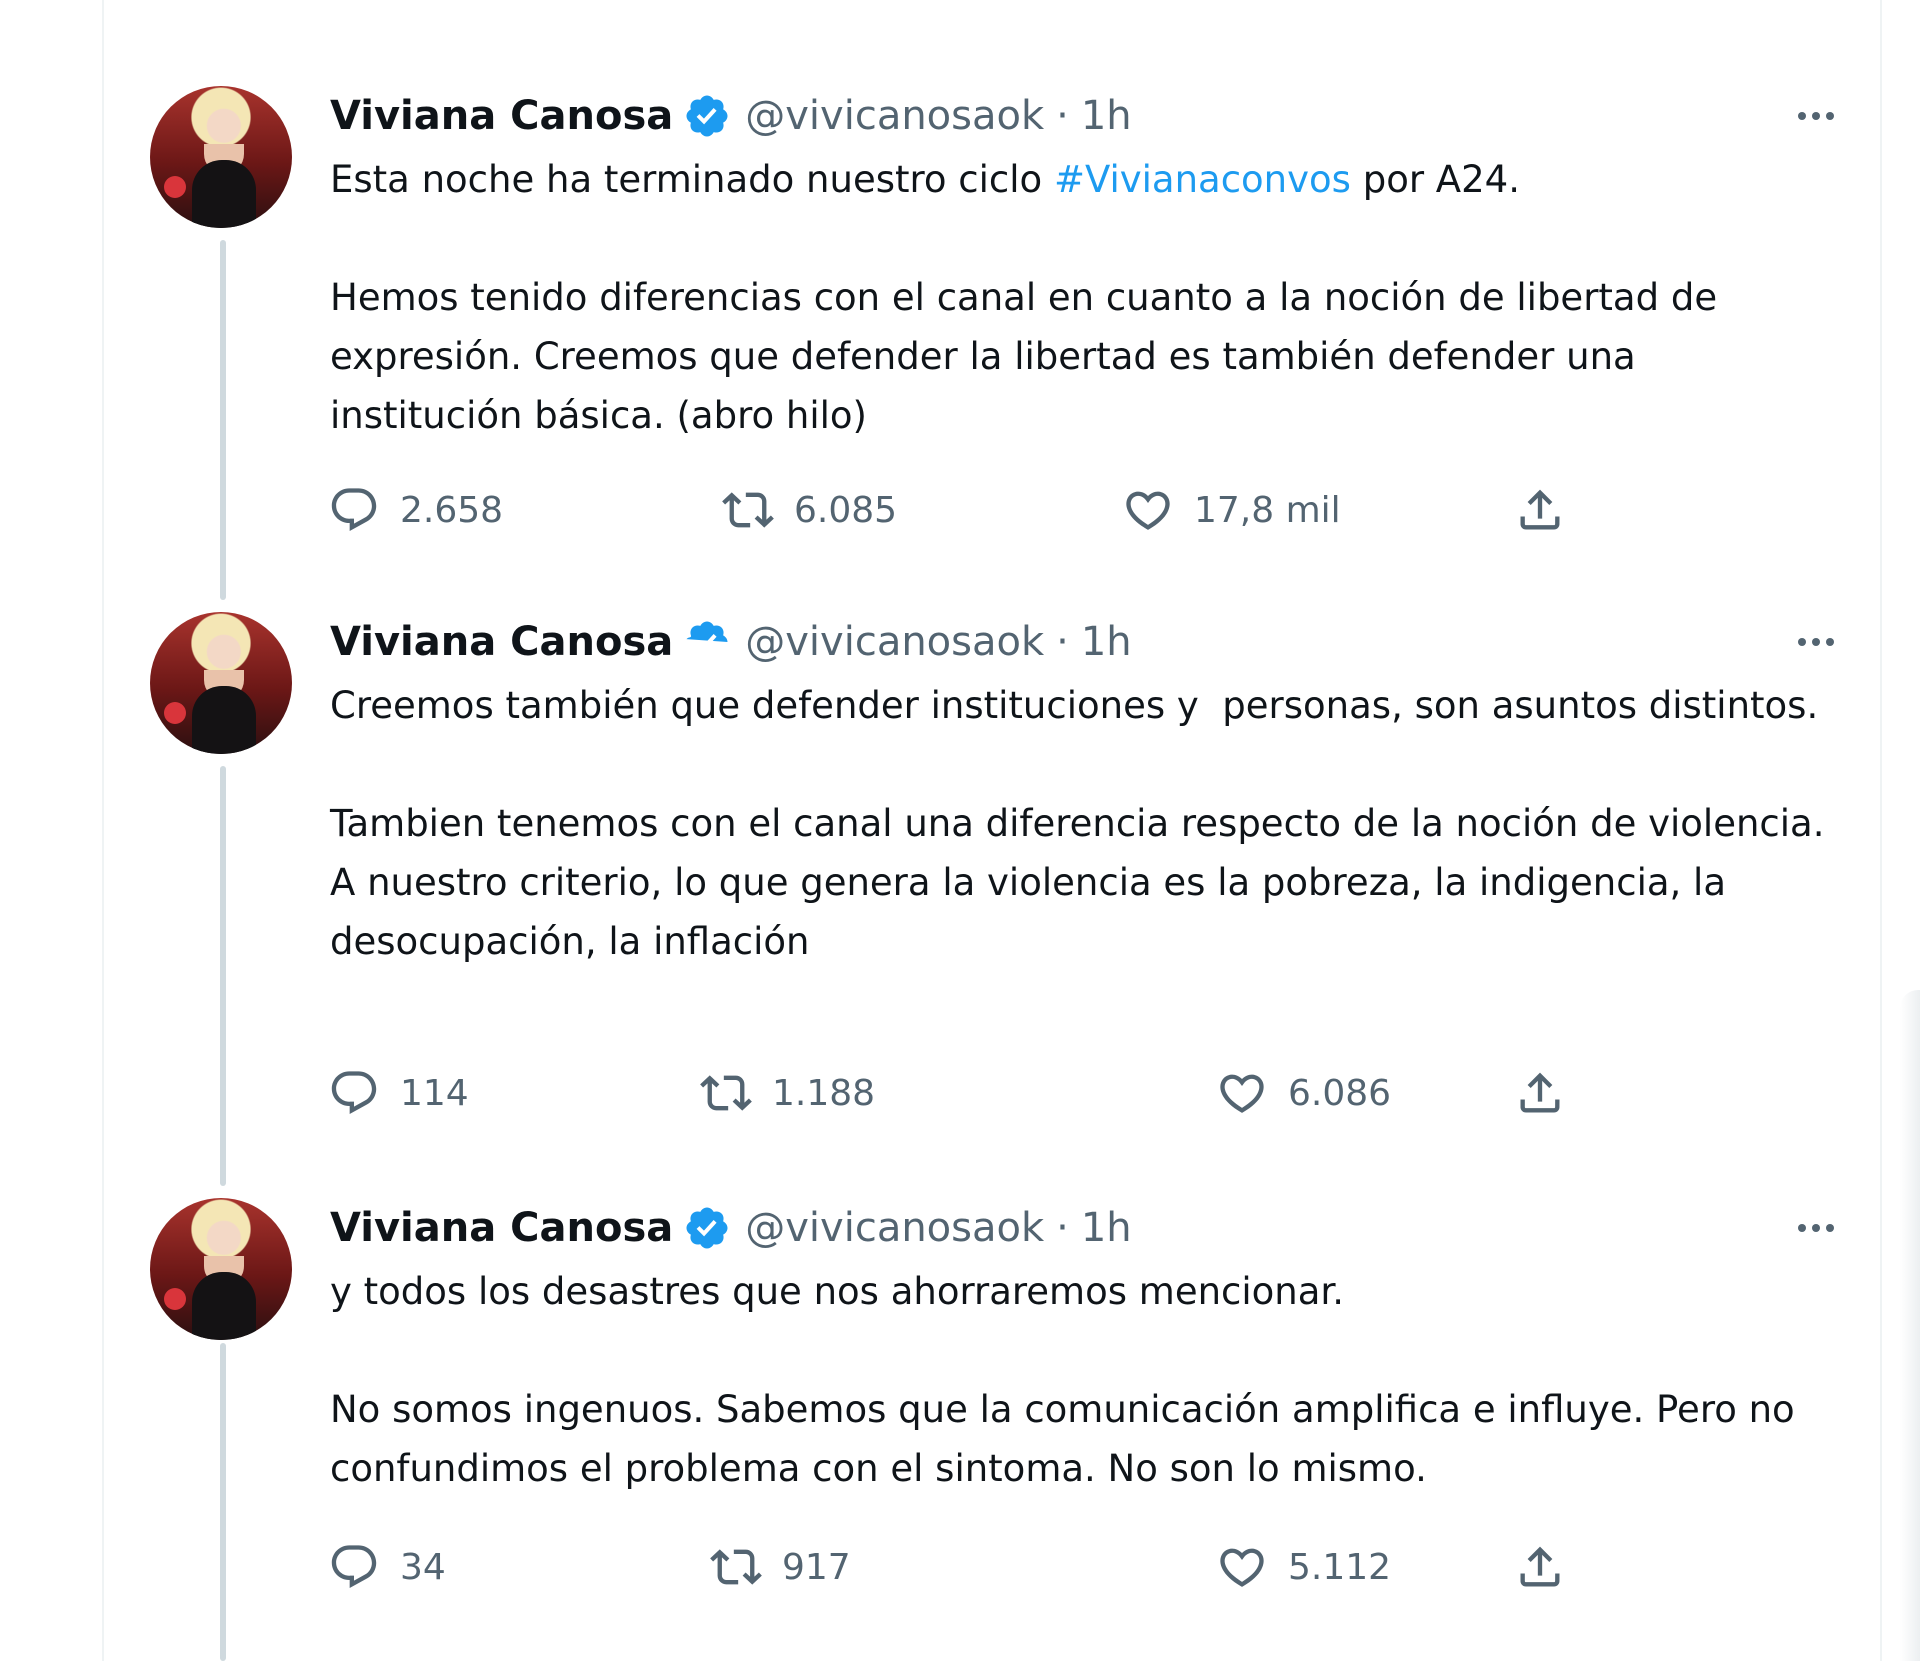 The image size is (1920, 1661). I want to click on retweet-button: 6.085, so click(809, 510).